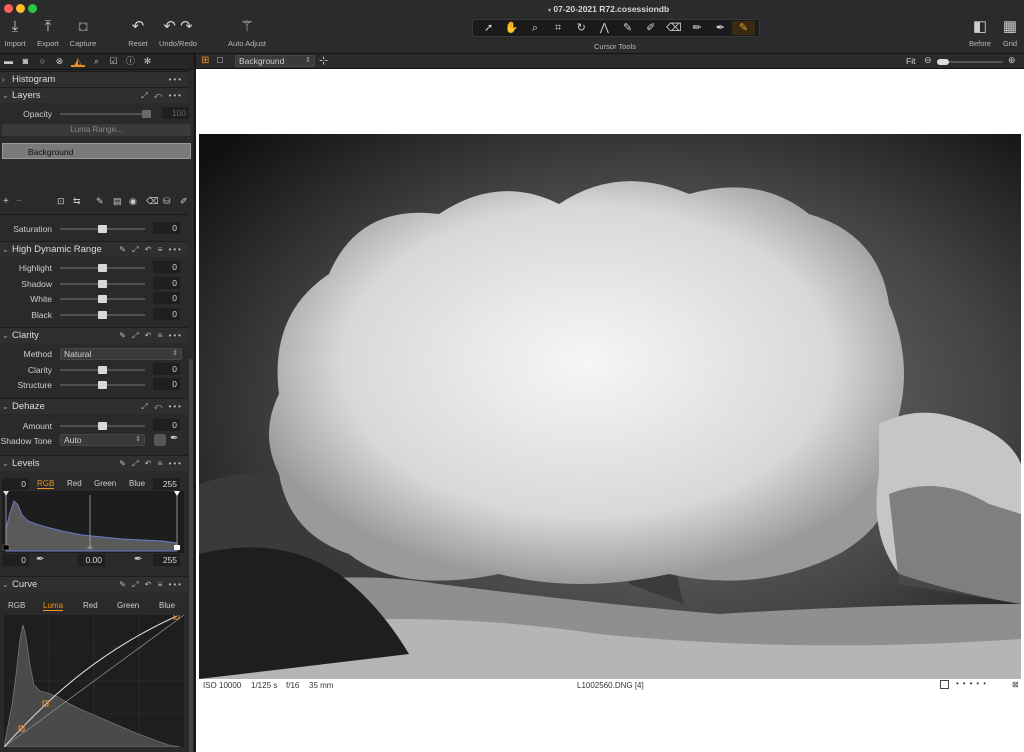  I want to click on zoom-out-icon: ⊖, so click(928, 60).